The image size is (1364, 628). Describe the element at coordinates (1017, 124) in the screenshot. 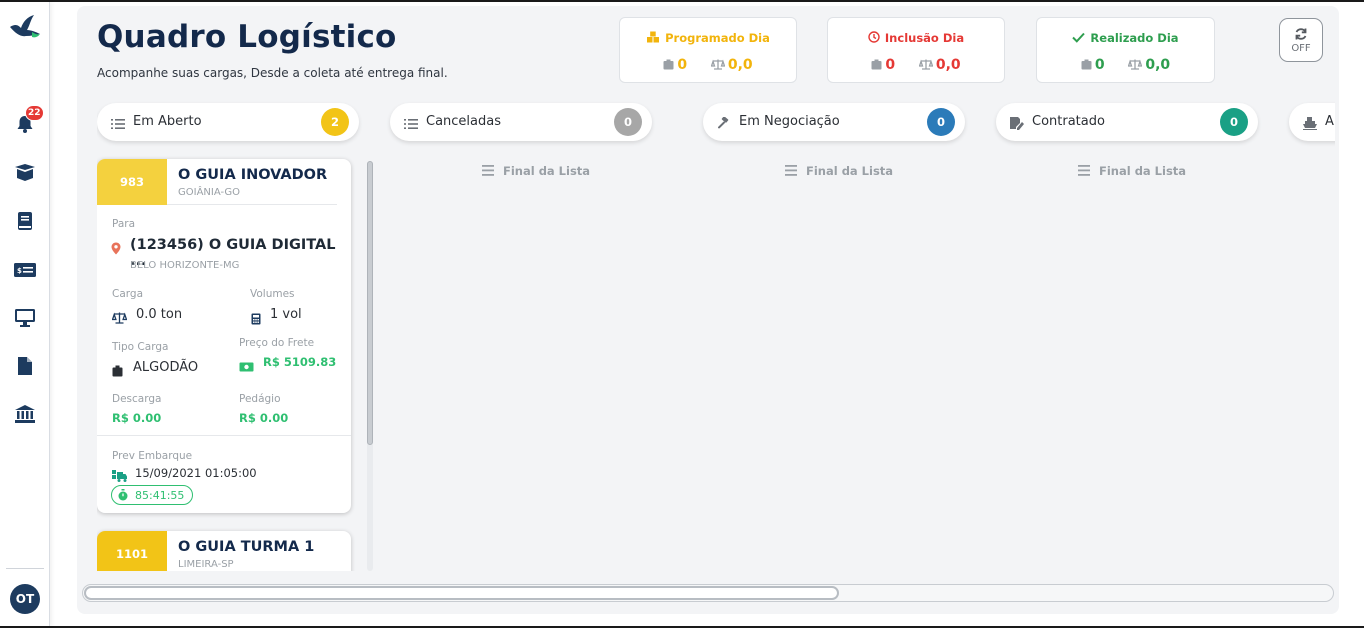

I see `signature-icon` at that location.